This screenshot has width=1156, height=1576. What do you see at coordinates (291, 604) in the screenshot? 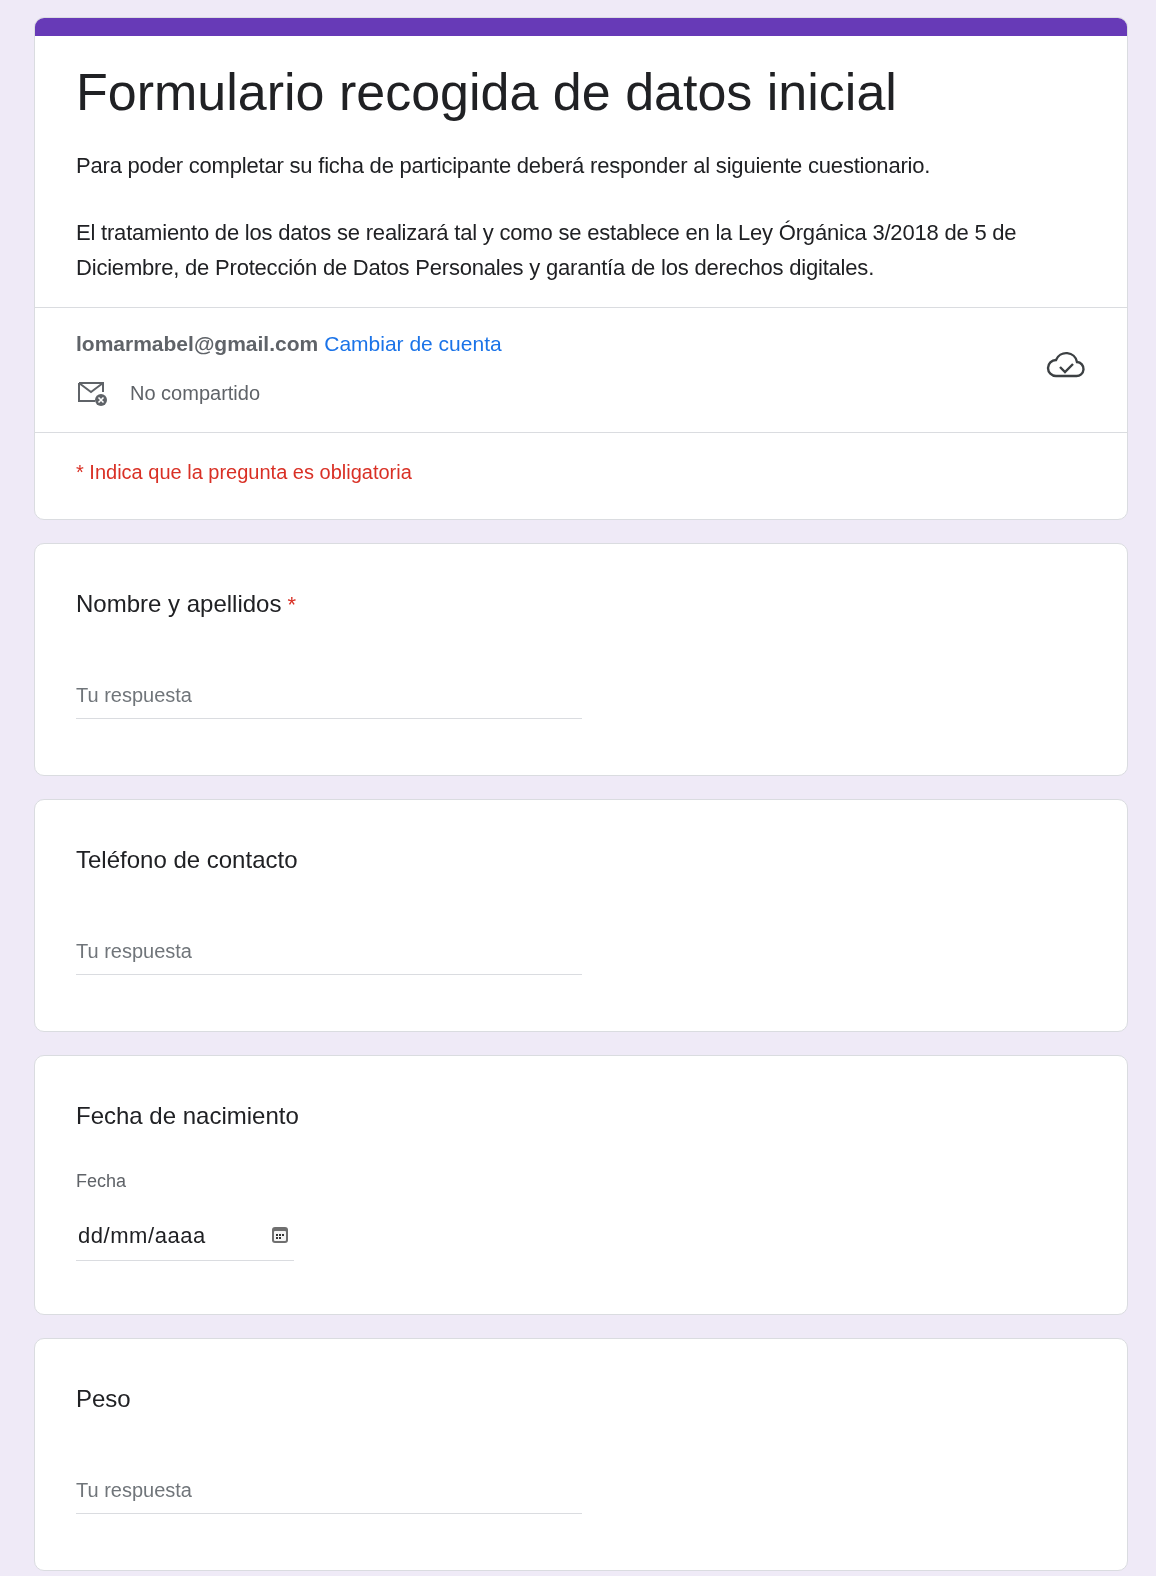
I see `required-asterisk: *` at bounding box center [291, 604].